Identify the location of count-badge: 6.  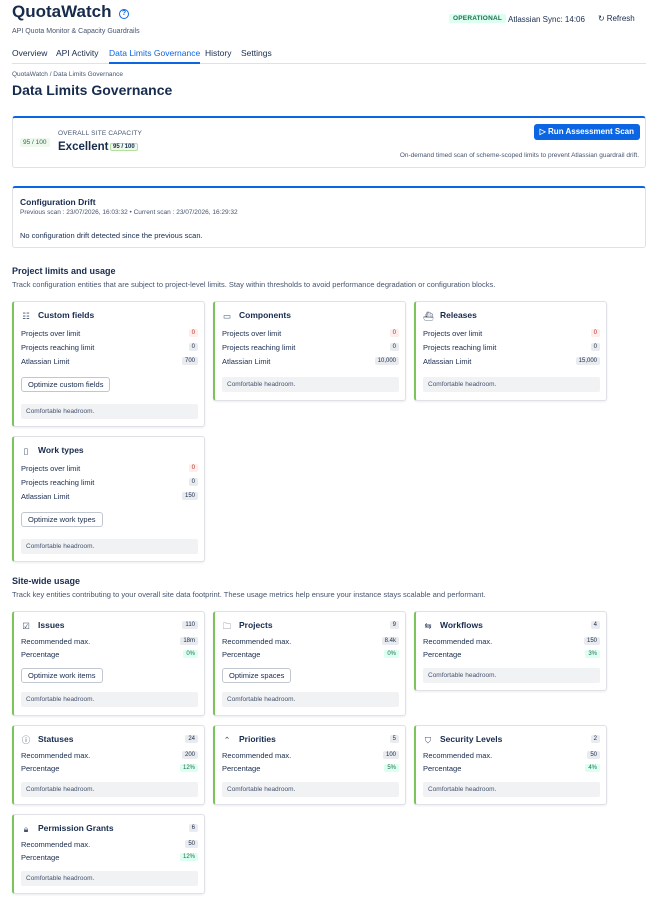
(193, 828).